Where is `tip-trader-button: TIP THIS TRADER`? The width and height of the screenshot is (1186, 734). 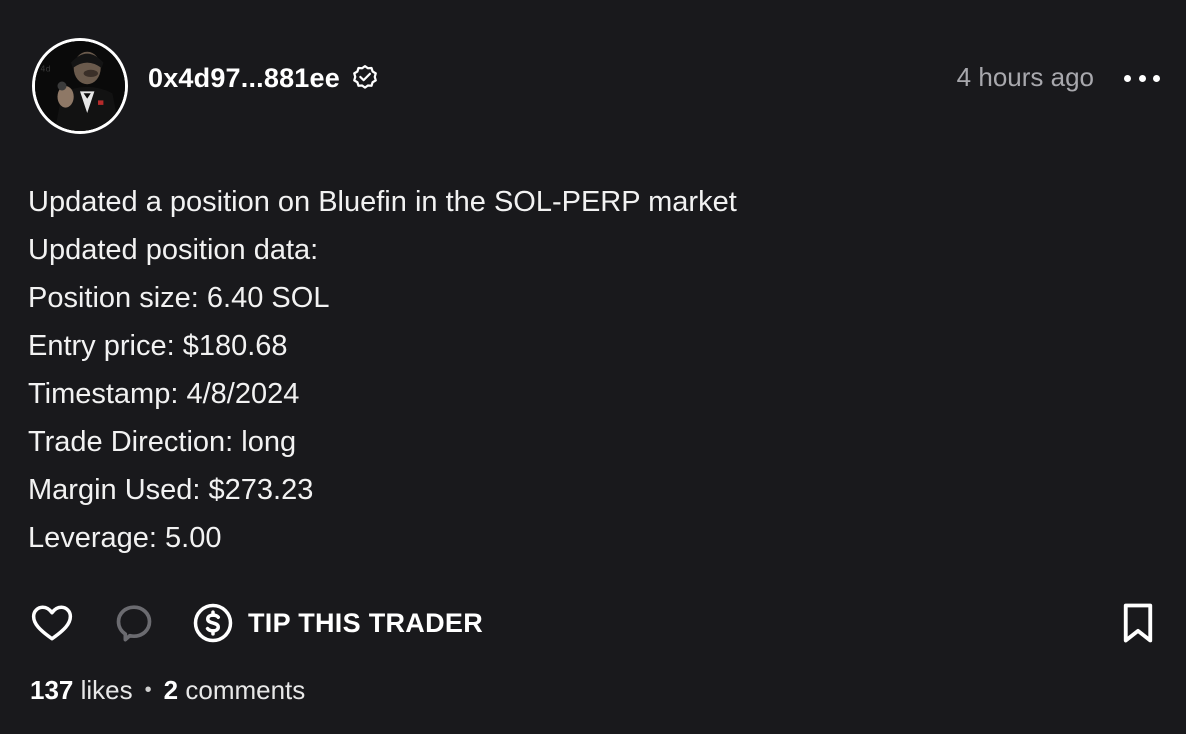 tip-trader-button: TIP THIS TRADER is located at coordinates (337, 623).